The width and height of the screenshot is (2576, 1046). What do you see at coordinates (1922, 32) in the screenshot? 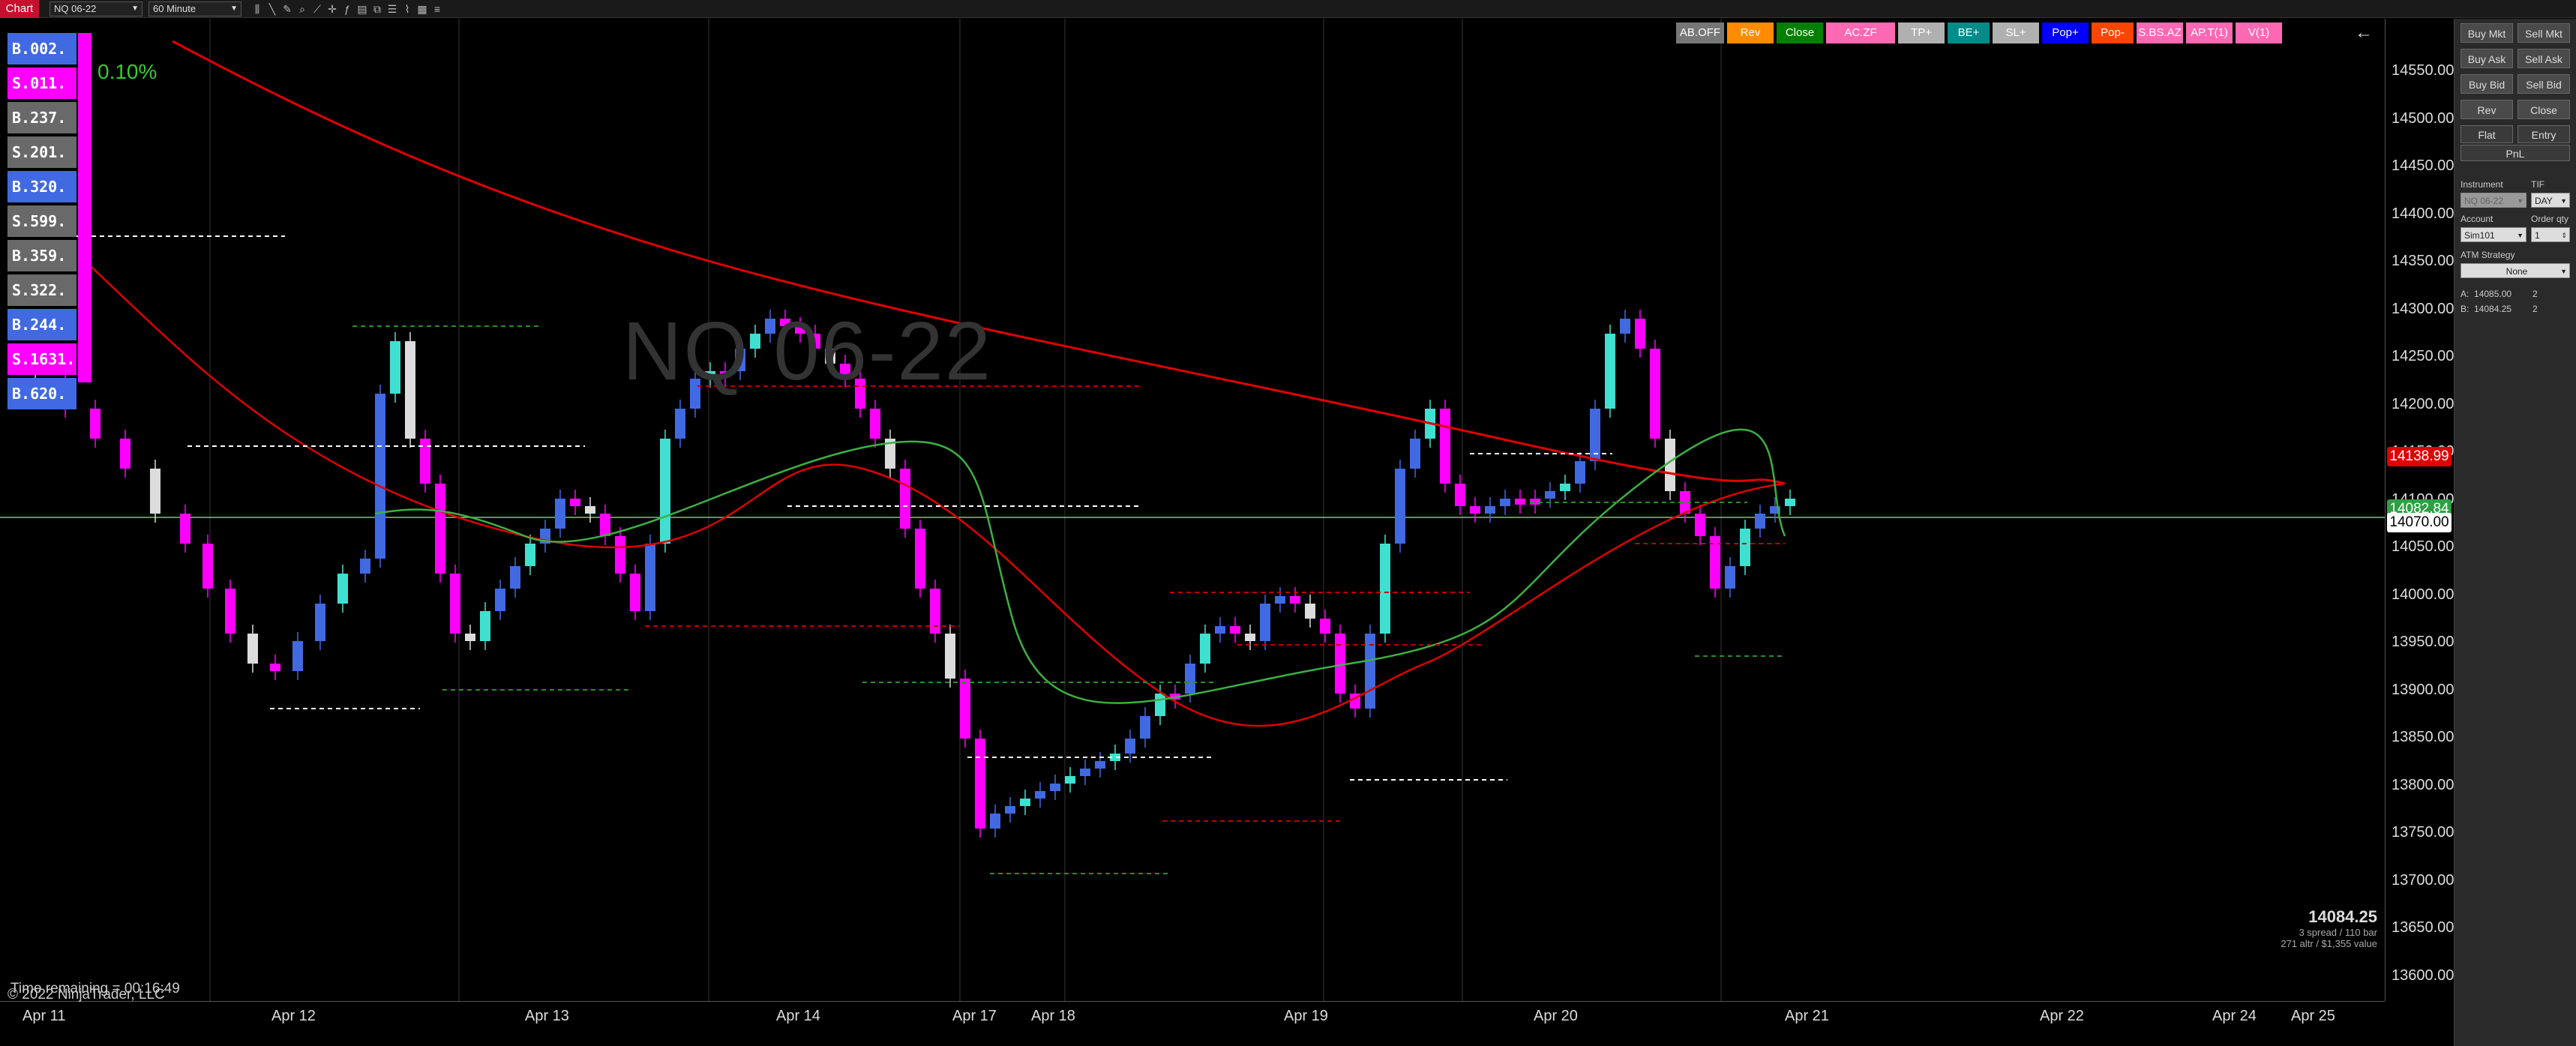
I see `chart-button-tp-: TP+` at bounding box center [1922, 32].